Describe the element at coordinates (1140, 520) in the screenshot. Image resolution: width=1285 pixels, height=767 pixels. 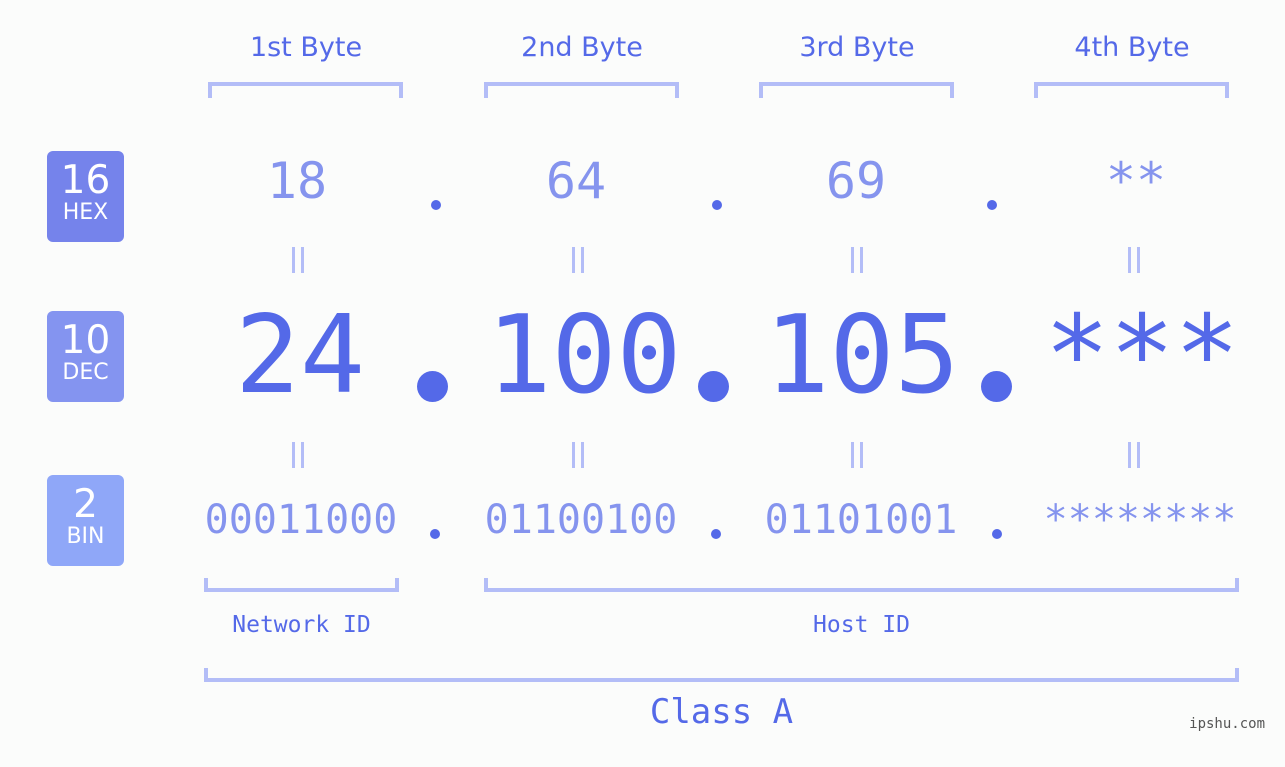
I see `bin-byte-4: ********` at that location.